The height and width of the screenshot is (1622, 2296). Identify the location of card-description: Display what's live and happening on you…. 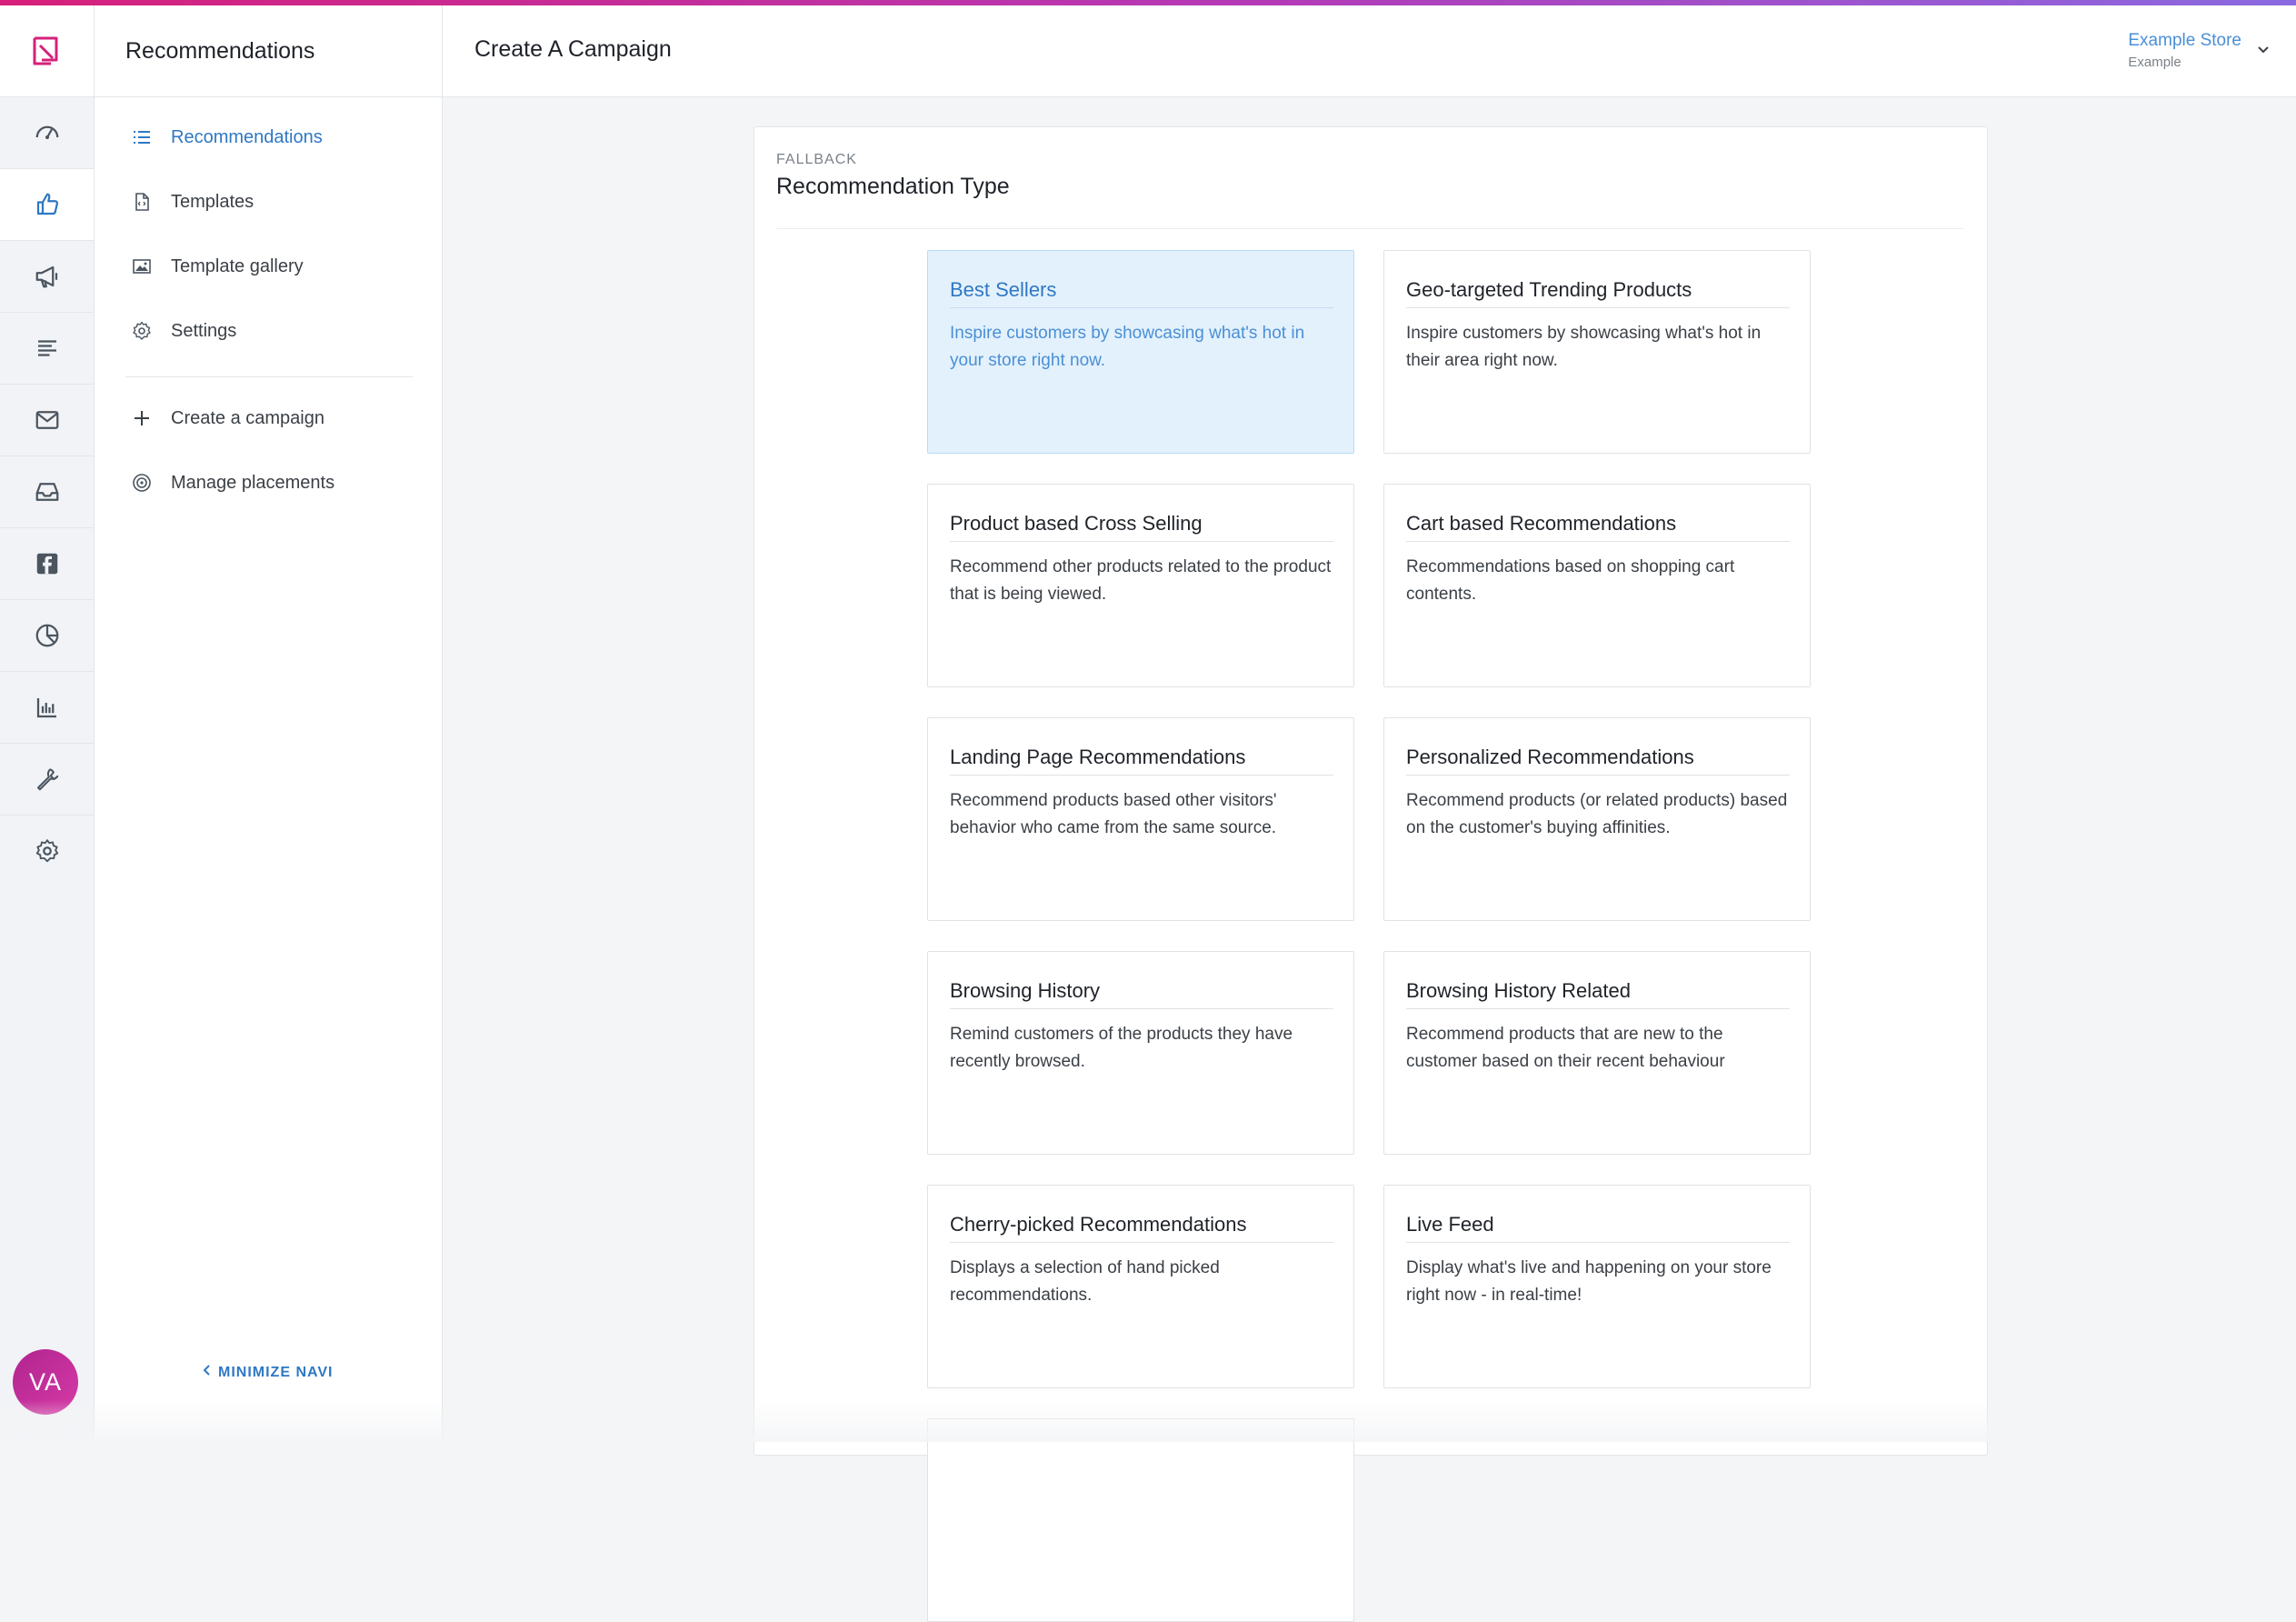
(1589, 1282).